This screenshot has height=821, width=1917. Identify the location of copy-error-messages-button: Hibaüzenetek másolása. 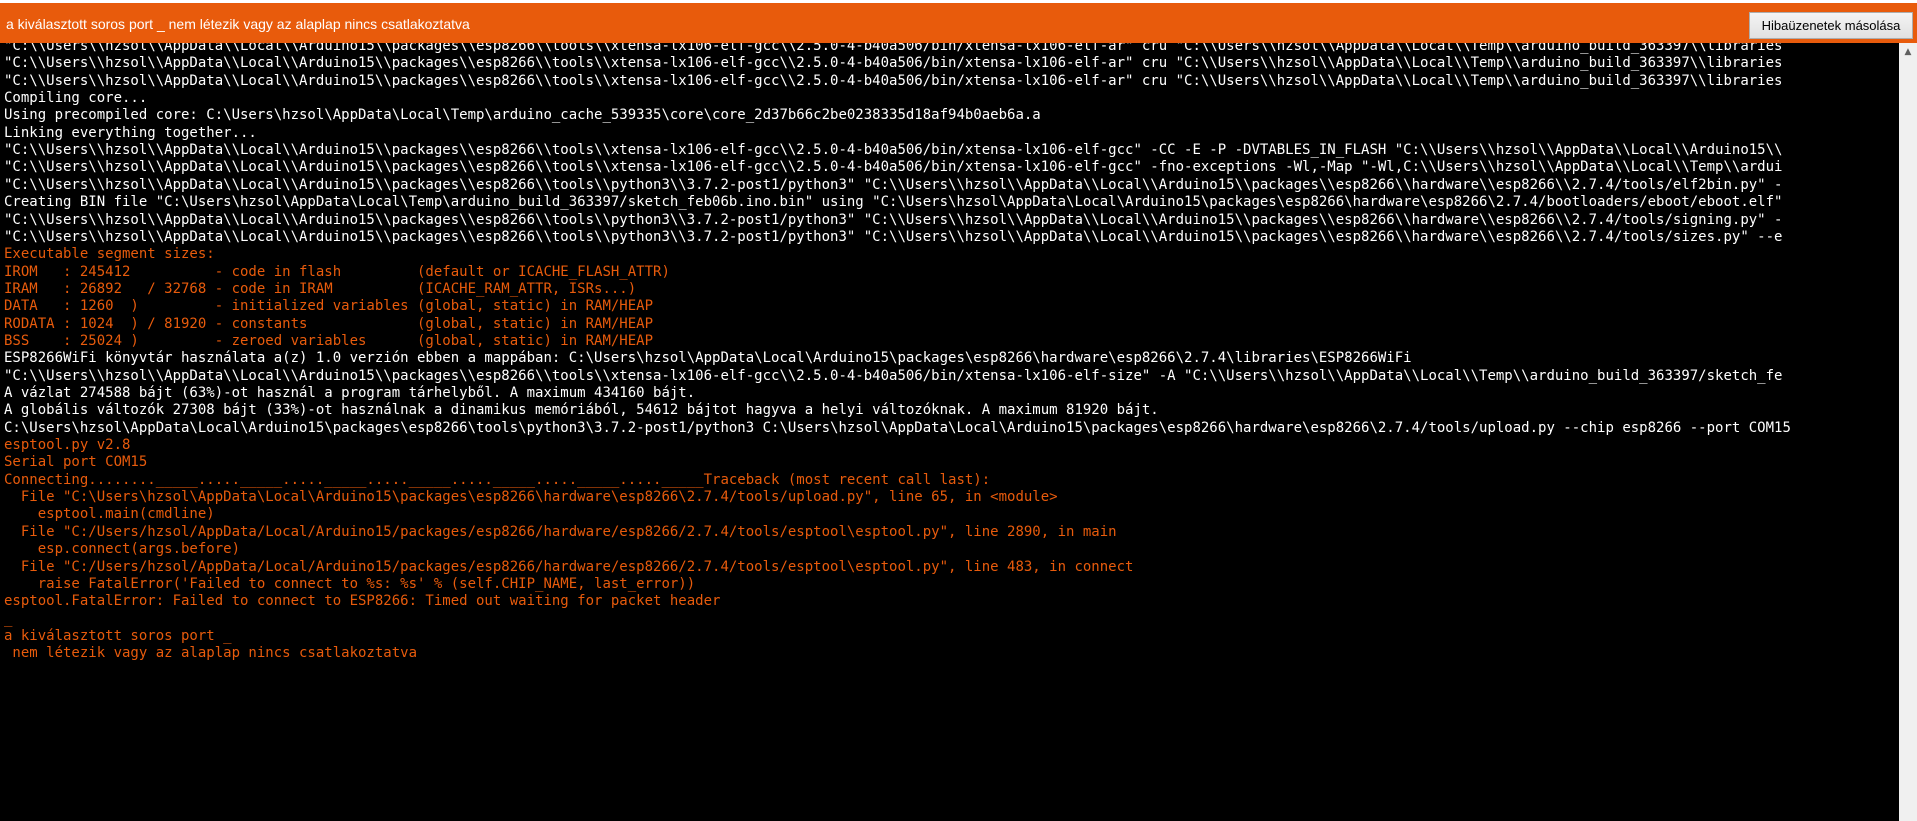
(1831, 25).